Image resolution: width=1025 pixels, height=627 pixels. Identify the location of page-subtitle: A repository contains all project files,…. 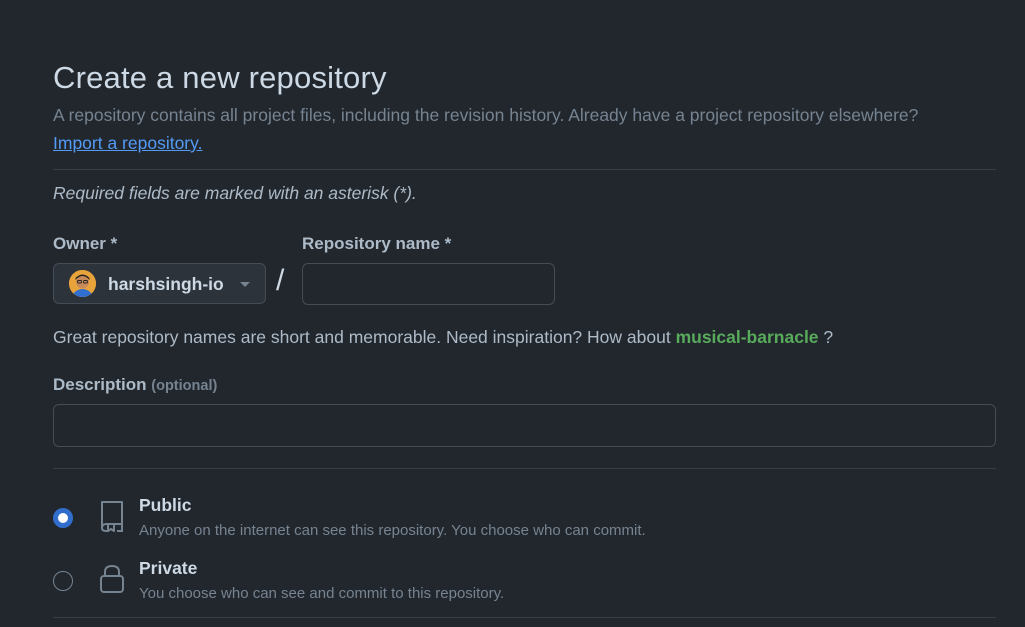
(486, 115).